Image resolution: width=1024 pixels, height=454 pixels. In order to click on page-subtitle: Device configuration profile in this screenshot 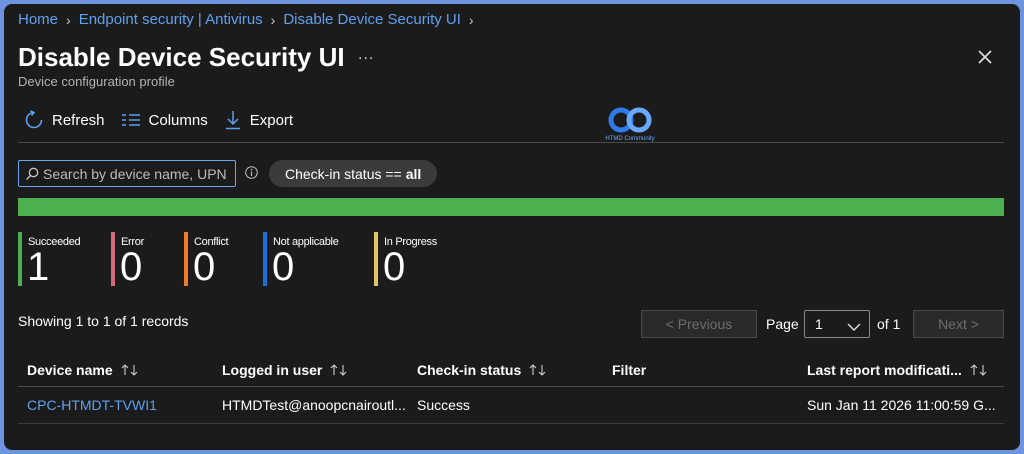, I will do `click(96, 81)`.